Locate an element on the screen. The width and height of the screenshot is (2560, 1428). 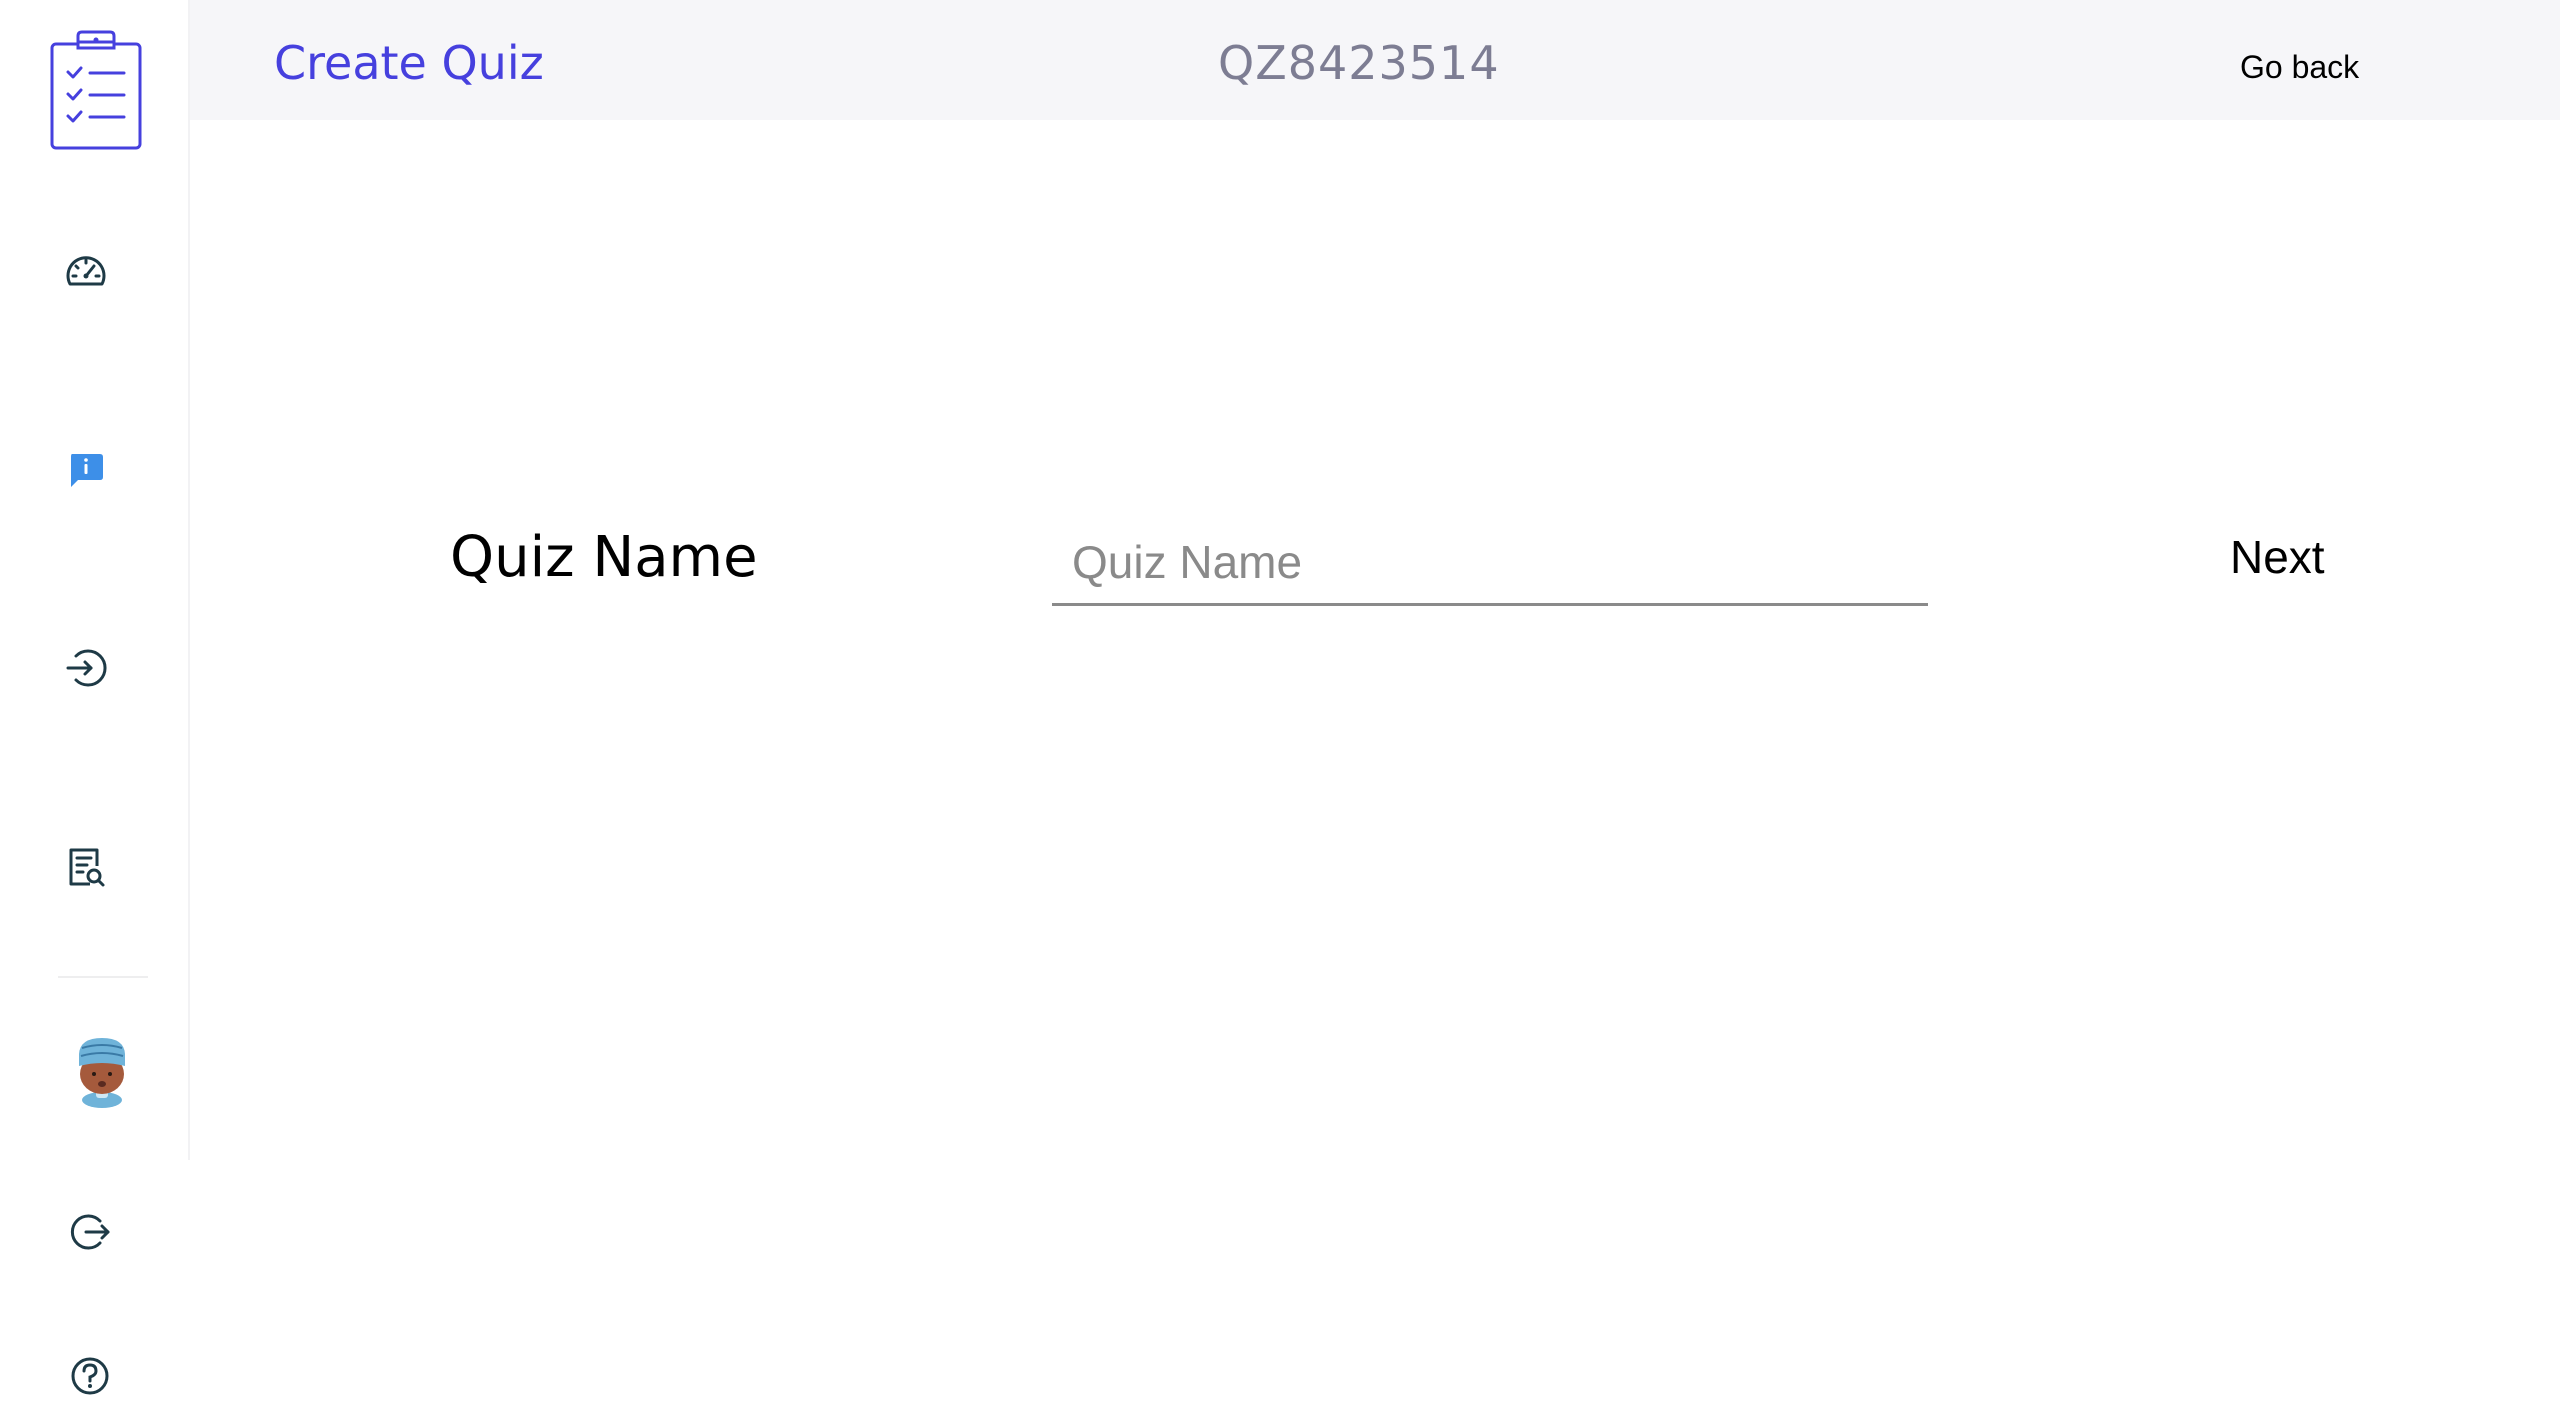
join-enter-icon is located at coordinates (86, 668).